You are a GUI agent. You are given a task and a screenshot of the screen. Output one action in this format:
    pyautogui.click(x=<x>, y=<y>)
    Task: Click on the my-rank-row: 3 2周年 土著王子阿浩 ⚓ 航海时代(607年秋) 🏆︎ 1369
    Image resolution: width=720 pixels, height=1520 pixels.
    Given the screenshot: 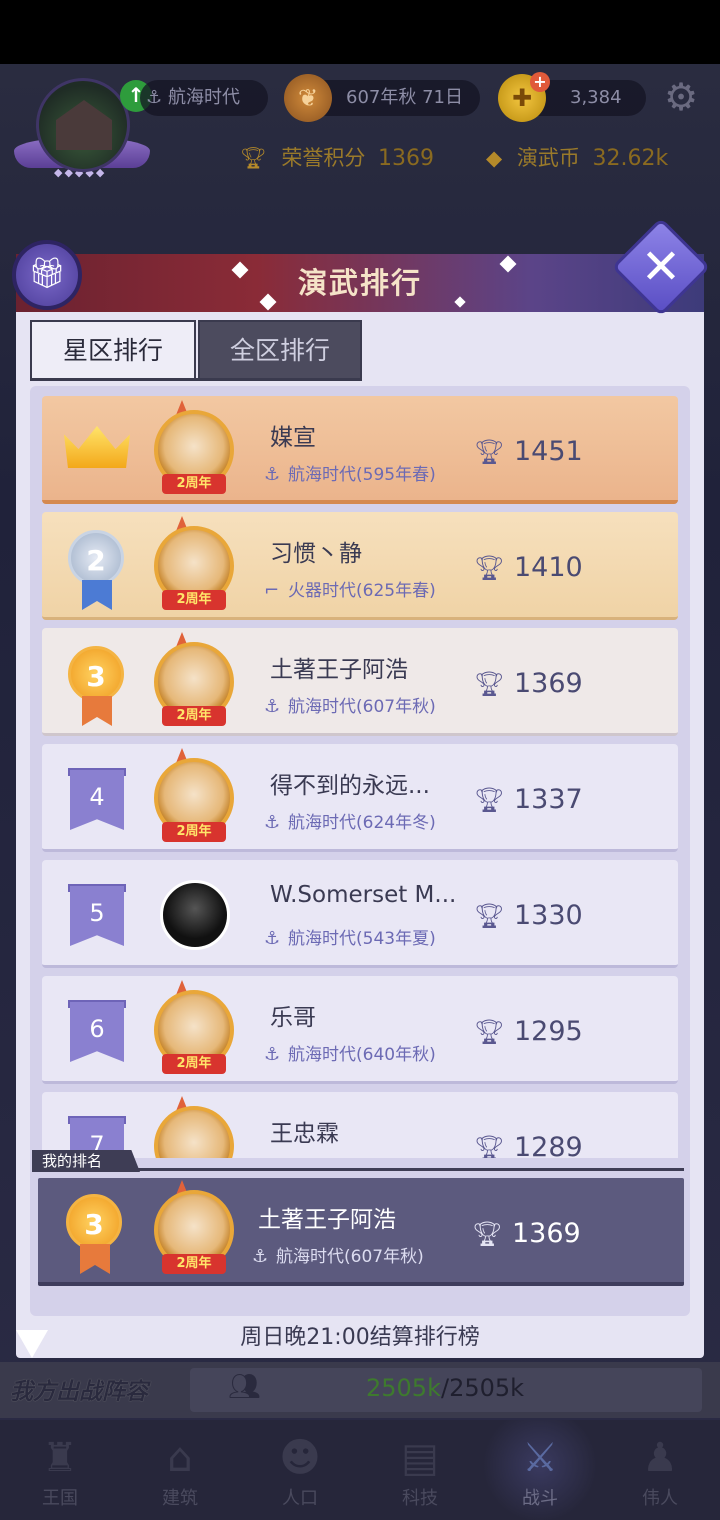 What is the action you would take?
    pyautogui.click(x=361, y=1232)
    